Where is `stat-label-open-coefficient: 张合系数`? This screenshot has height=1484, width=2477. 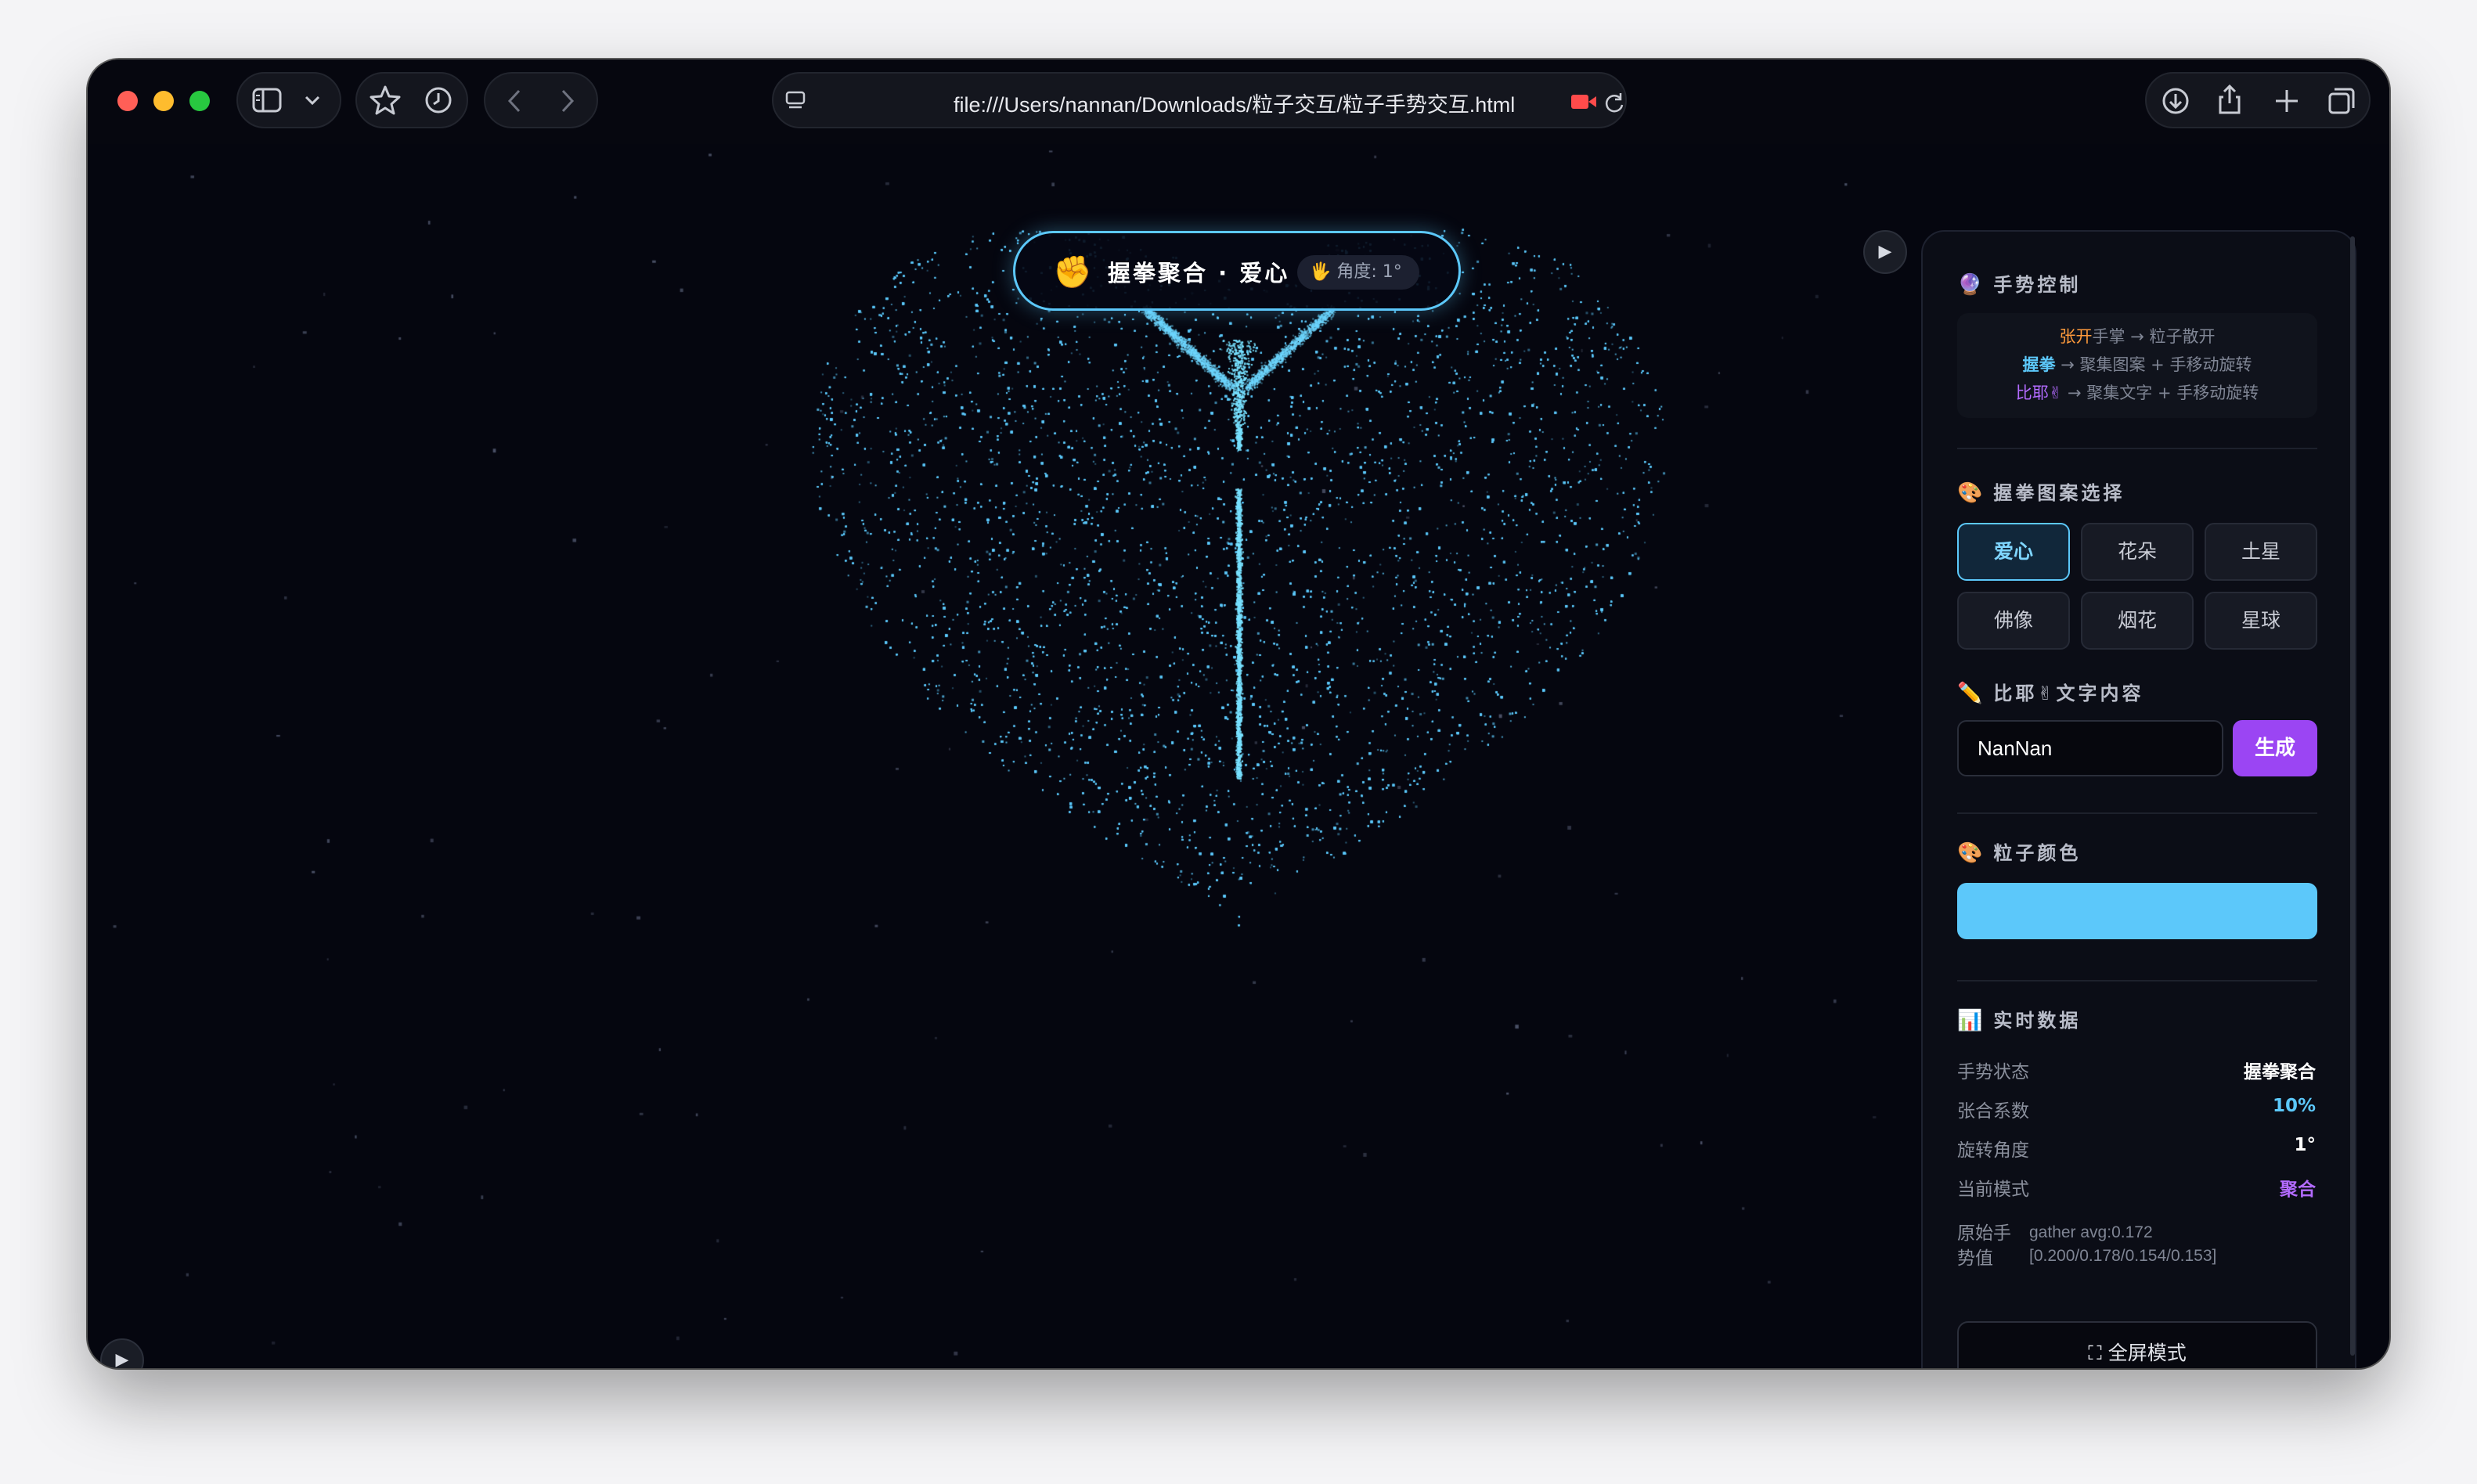 stat-label-open-coefficient: 张合系数 is located at coordinates (1993, 1111).